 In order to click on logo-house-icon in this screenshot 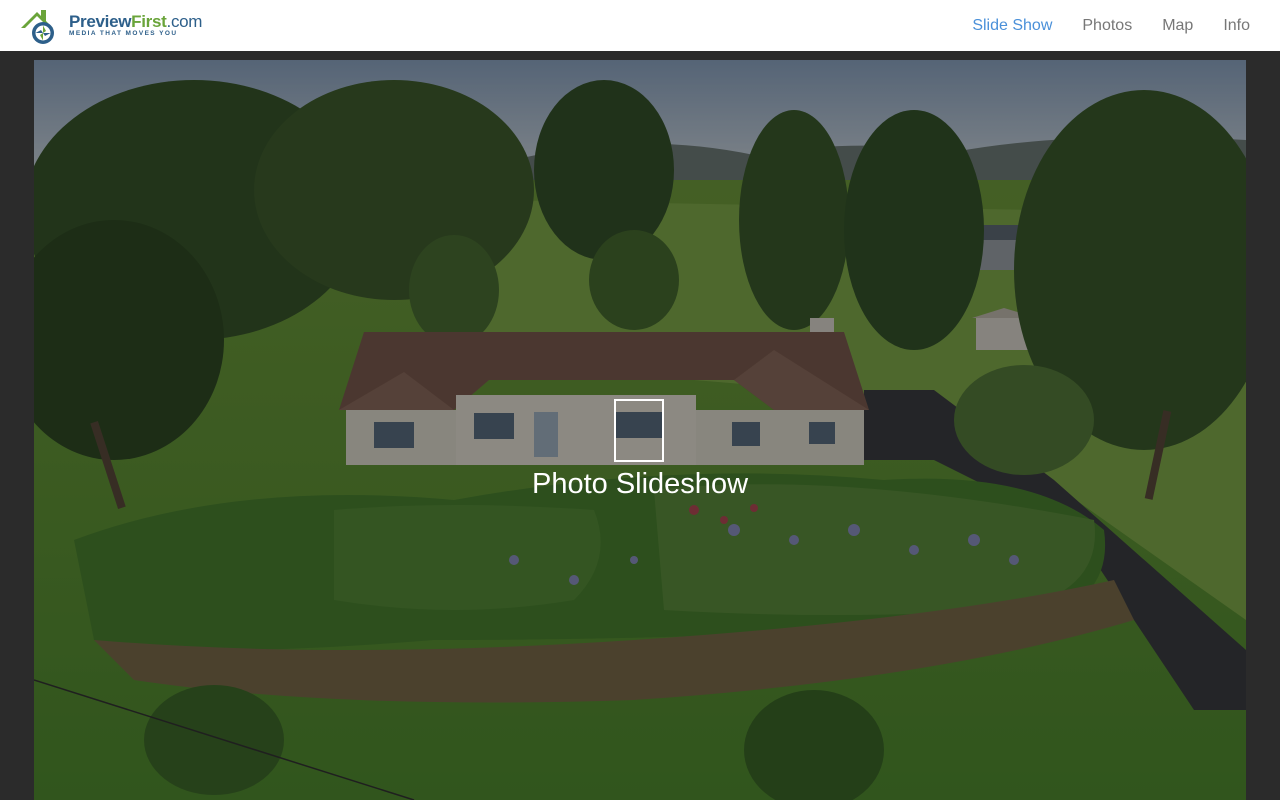, I will do `click(43, 26)`.